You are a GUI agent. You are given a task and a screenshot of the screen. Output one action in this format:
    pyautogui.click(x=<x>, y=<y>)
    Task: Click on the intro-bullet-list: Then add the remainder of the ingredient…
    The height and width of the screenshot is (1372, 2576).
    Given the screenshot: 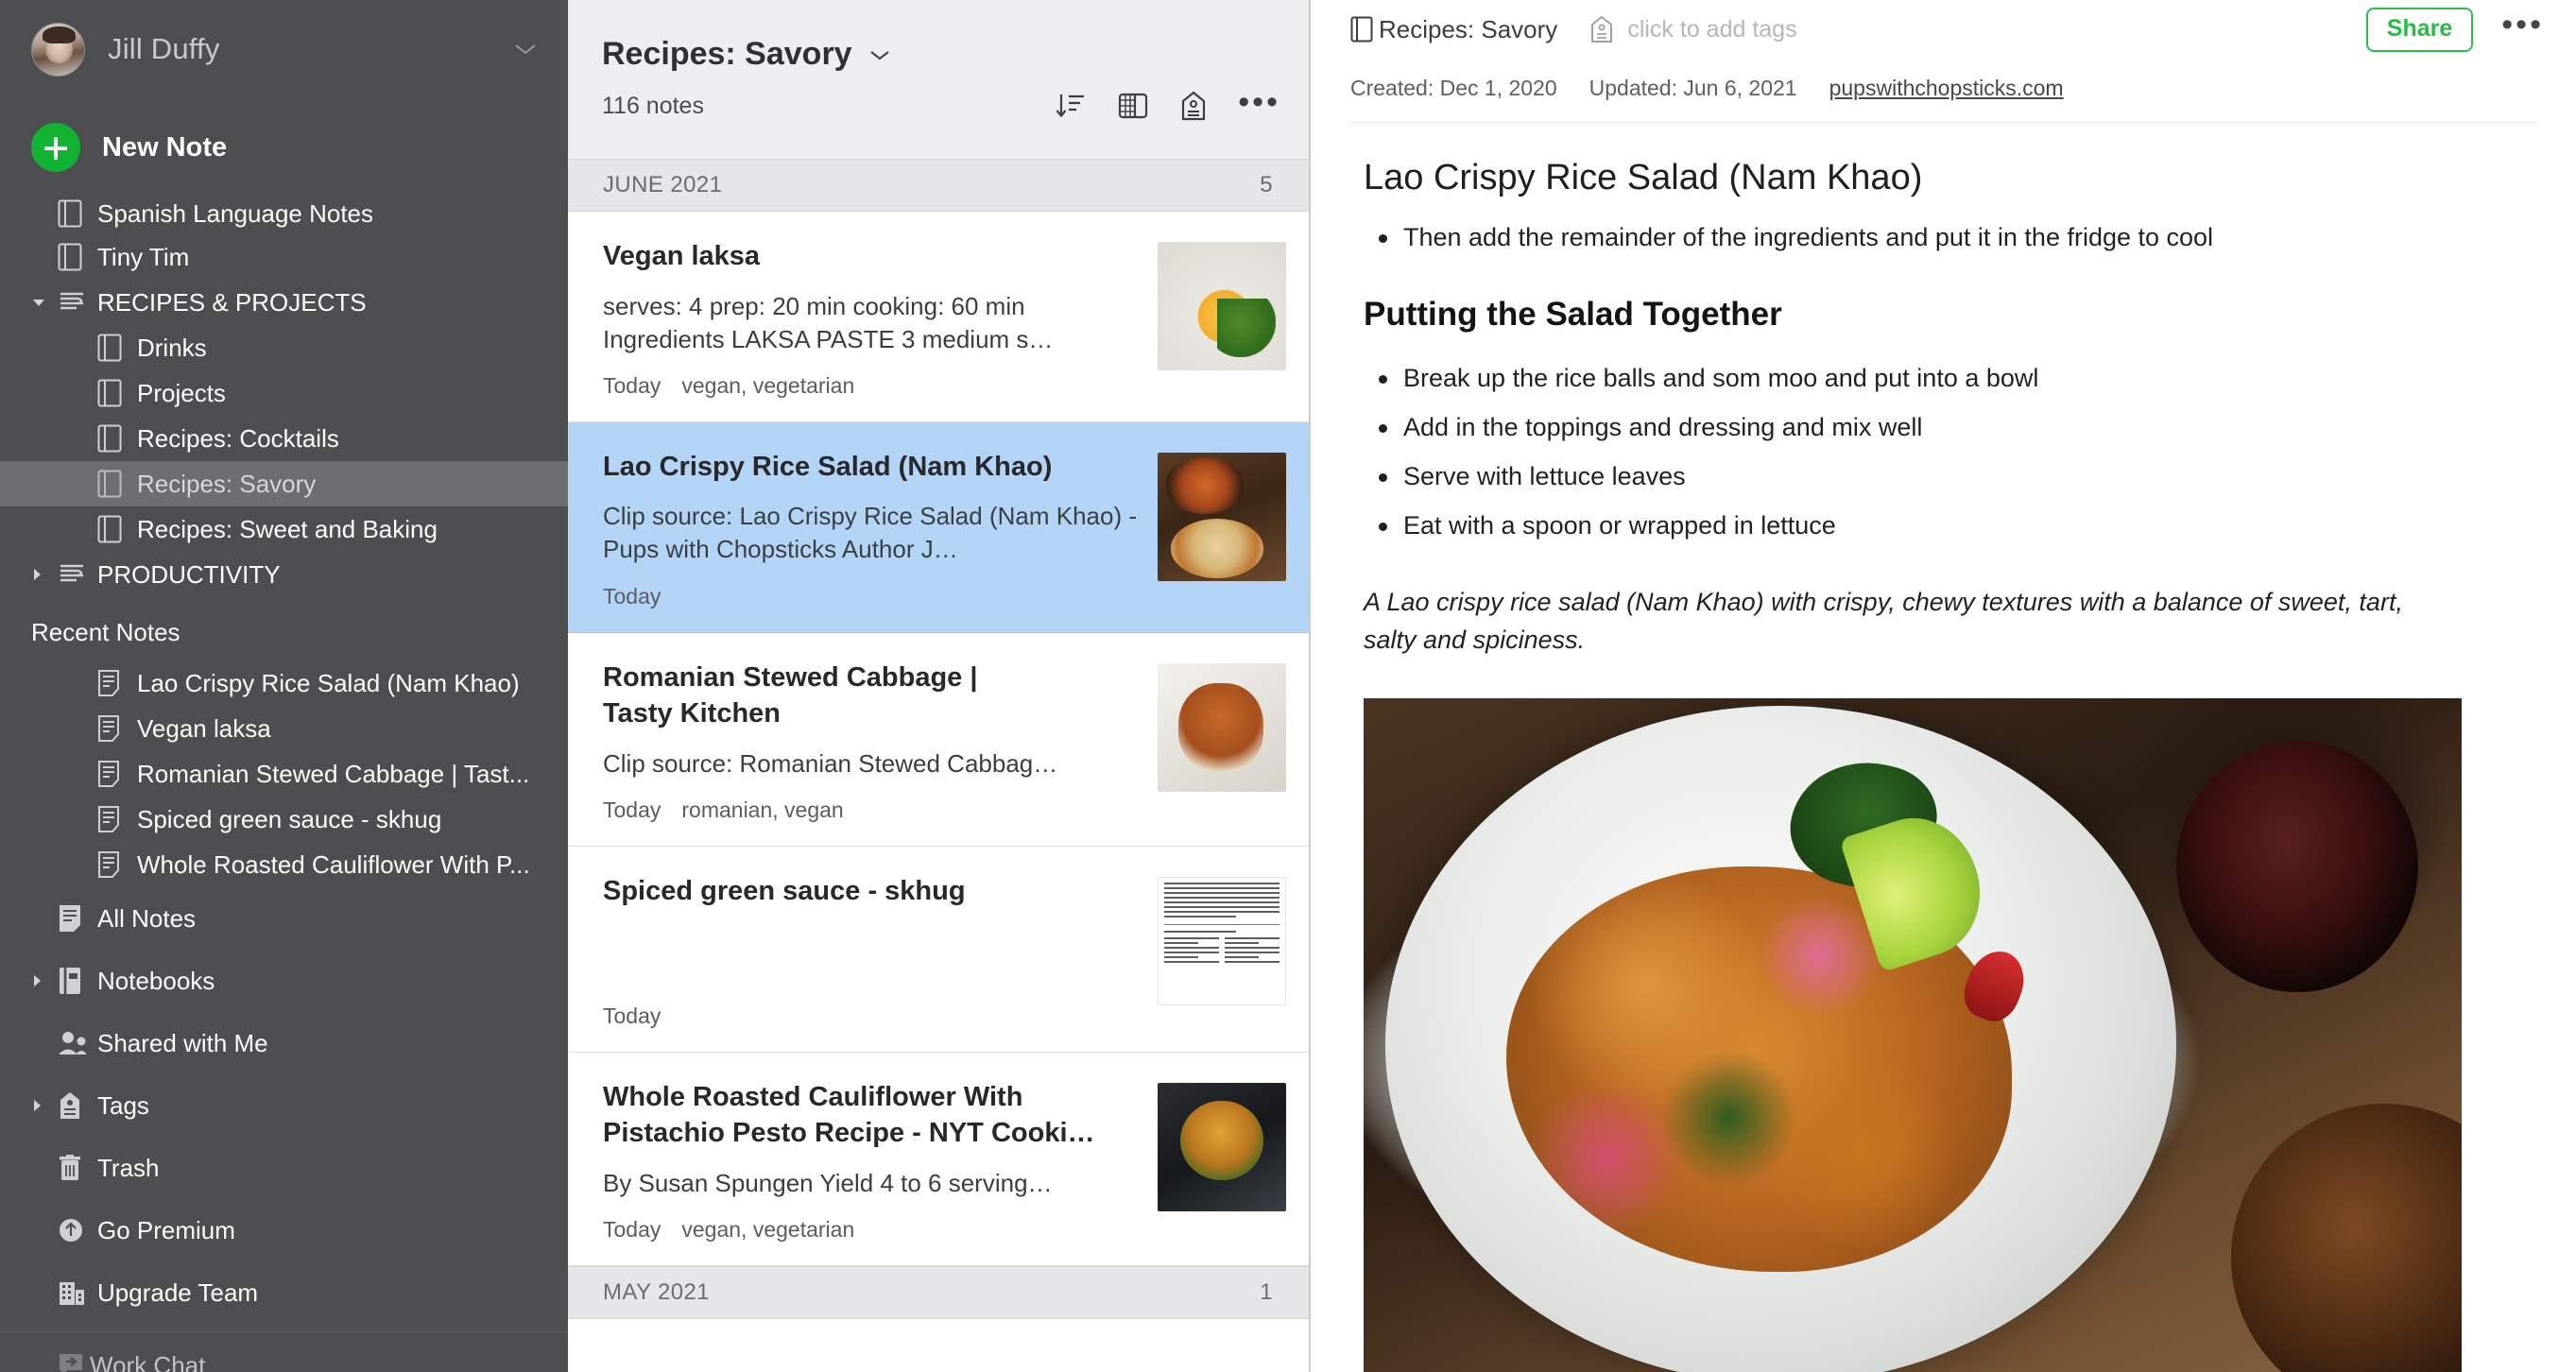 What is the action you would take?
    pyautogui.click(x=1947, y=237)
    